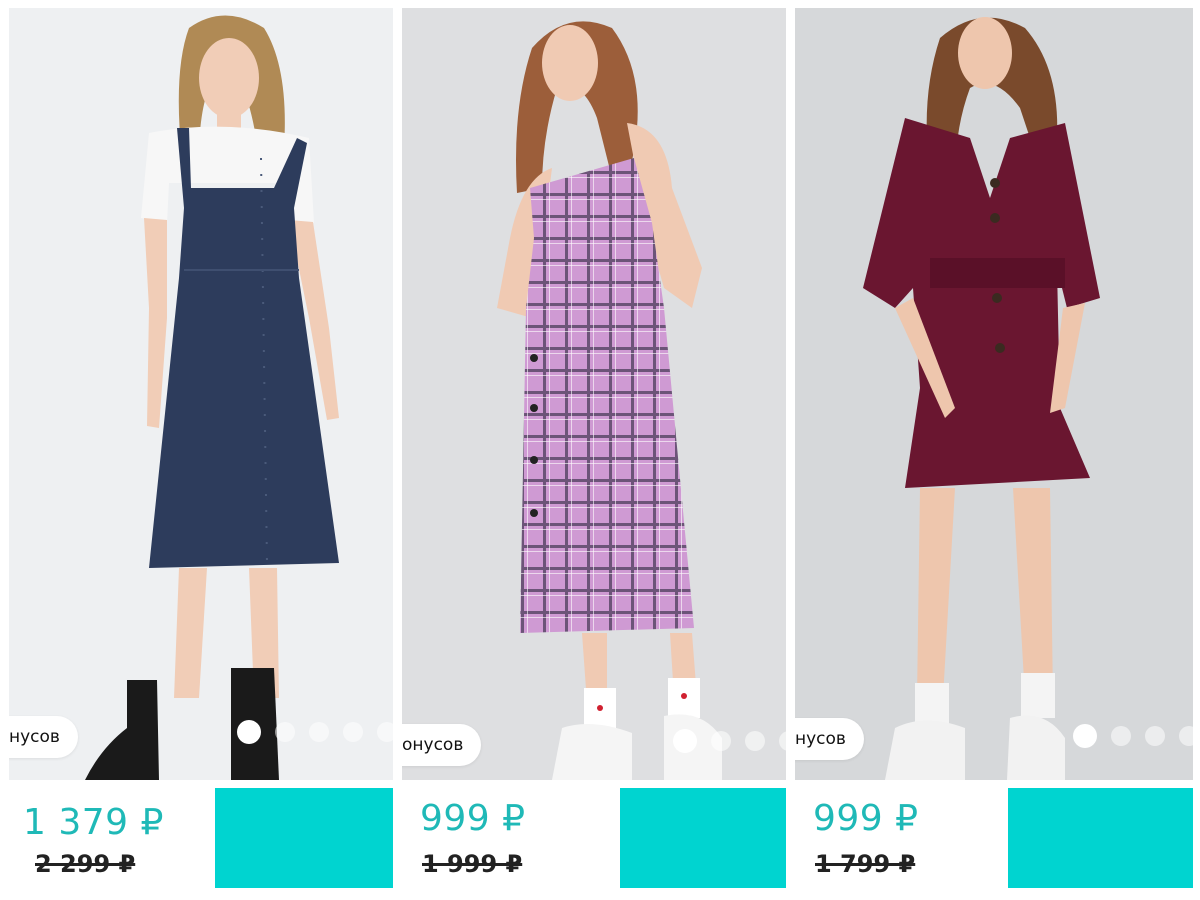 This screenshot has height=900, width=1200. I want to click on price-section: 999 ₽ 1 799 ₽, so click(994, 837).